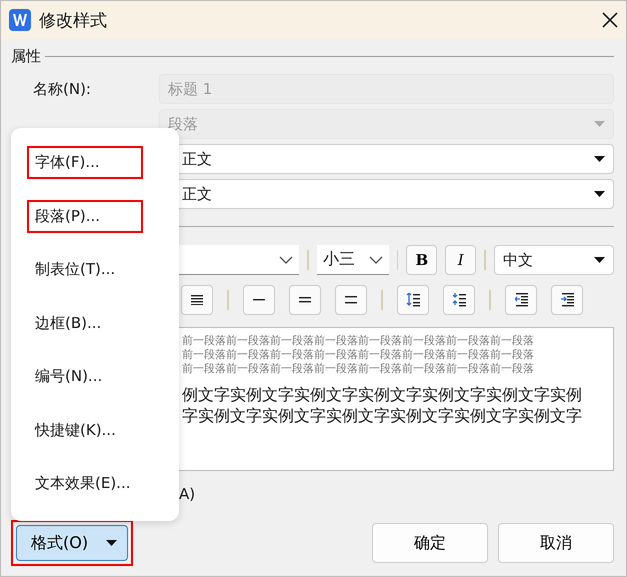  I want to click on increase-spacing-button, so click(413, 300).